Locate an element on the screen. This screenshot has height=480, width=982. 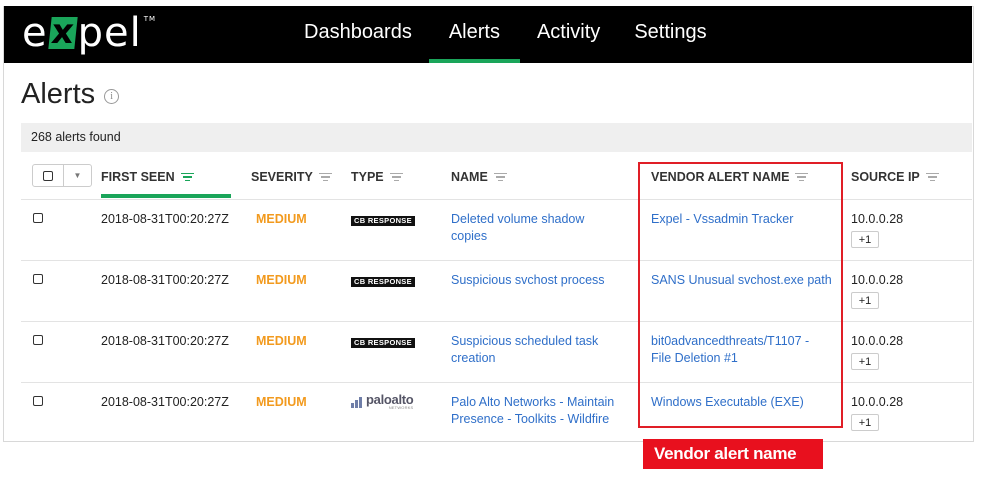
alert-name-link: Suspicious svchost process is located at coordinates (541, 280).